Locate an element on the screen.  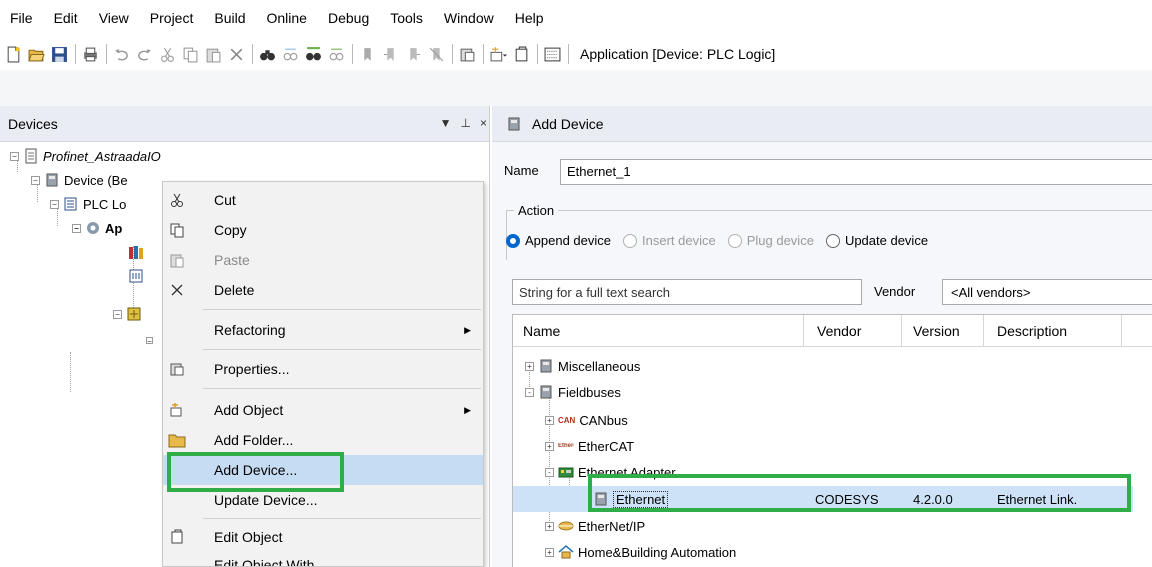
menu-debug: Debug is located at coordinates (348, 18).